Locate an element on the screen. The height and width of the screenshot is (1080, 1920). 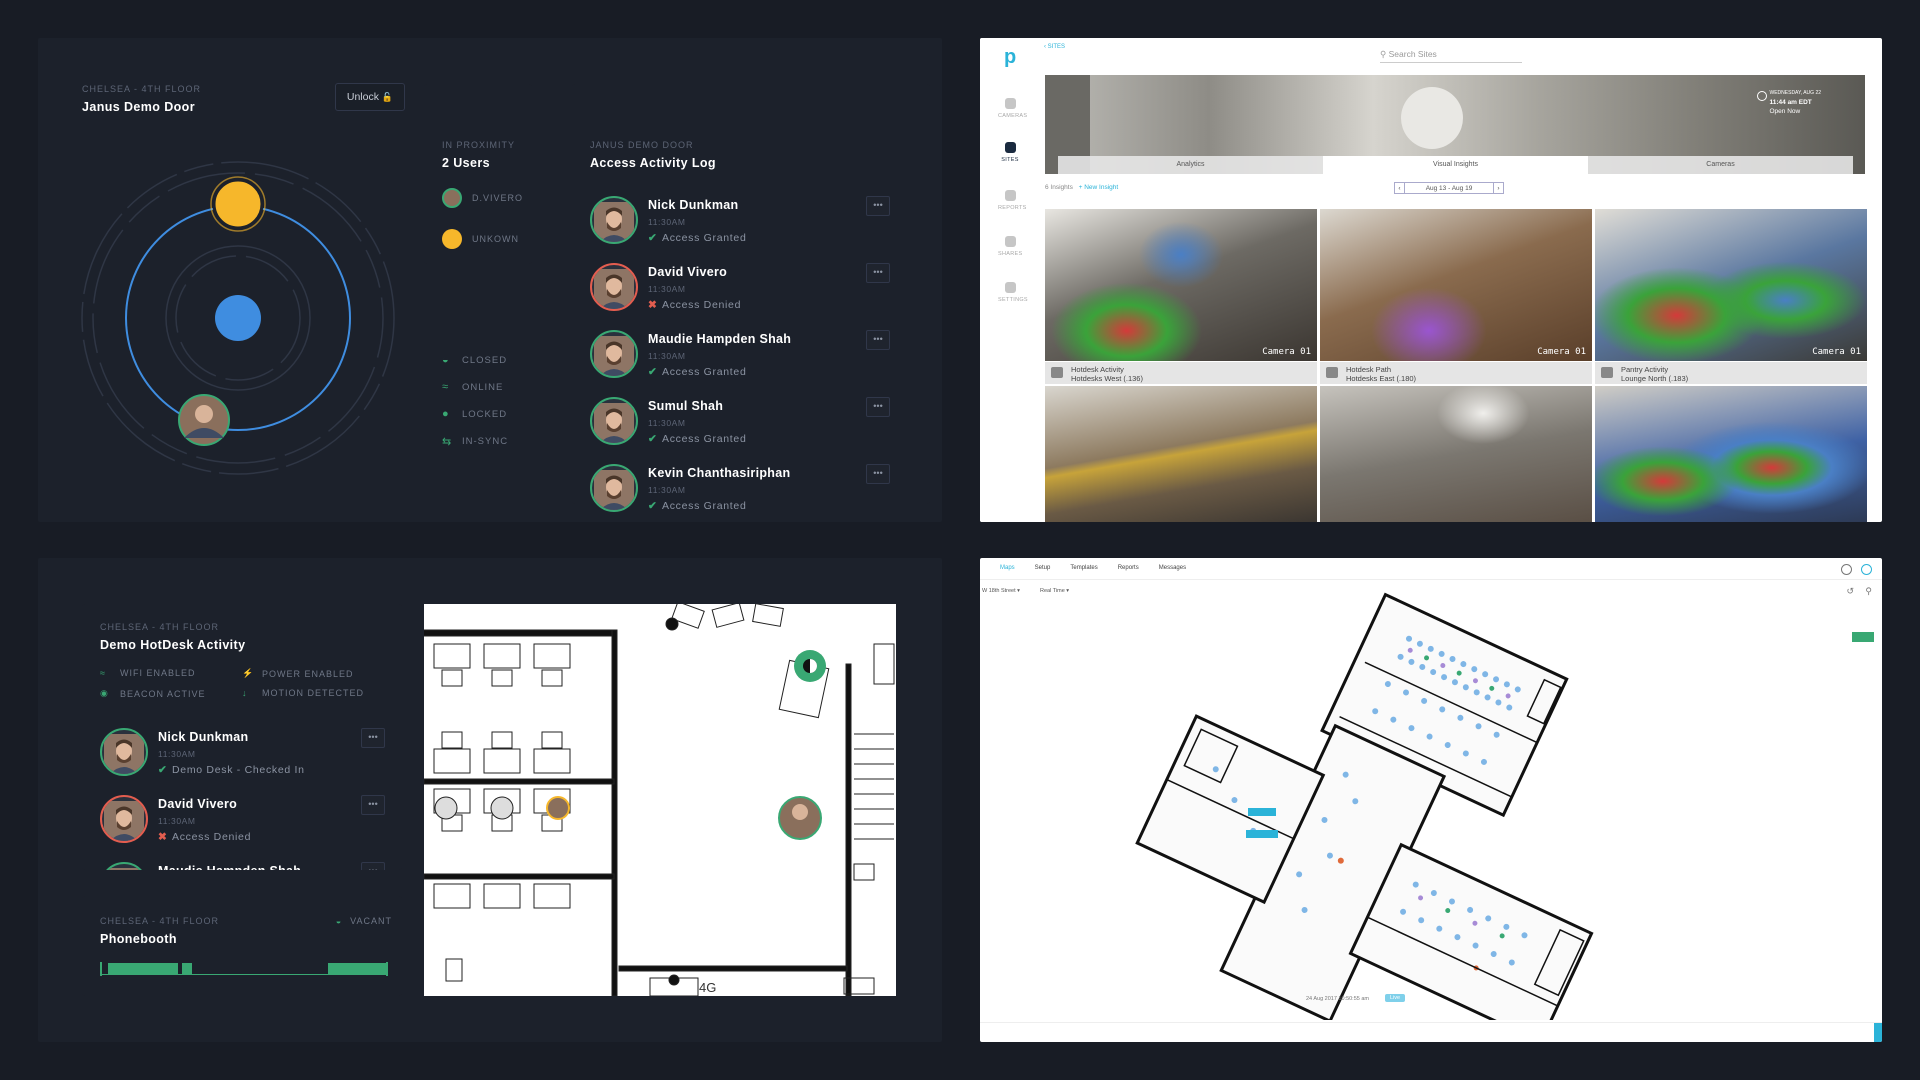
insight-card-caption: Hotdesk Activity Hotdesks West (.136) is located at coordinates (1181, 373).